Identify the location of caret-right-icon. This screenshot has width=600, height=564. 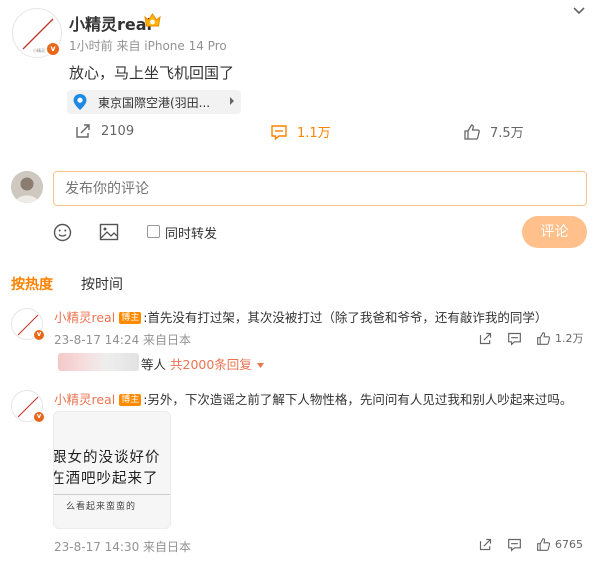
(232, 101).